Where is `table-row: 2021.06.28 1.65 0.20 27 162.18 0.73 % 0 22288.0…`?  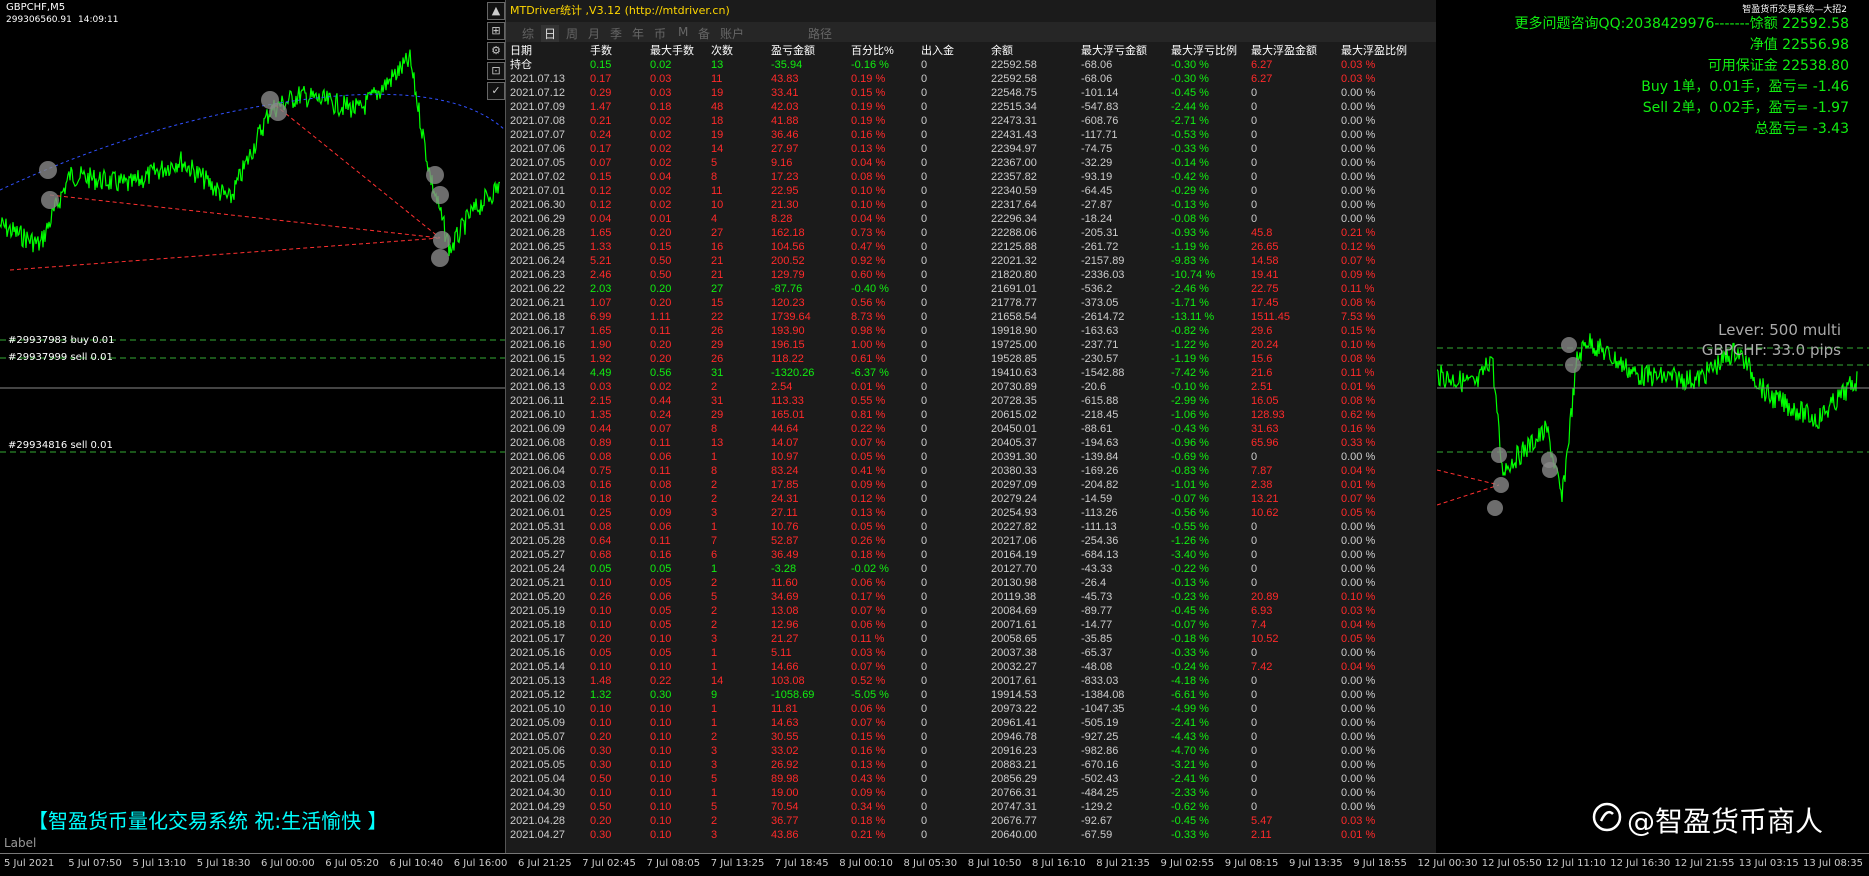 table-row: 2021.06.28 1.65 0.20 27 162.18 0.73 % 0 22288.0… is located at coordinates (960, 233).